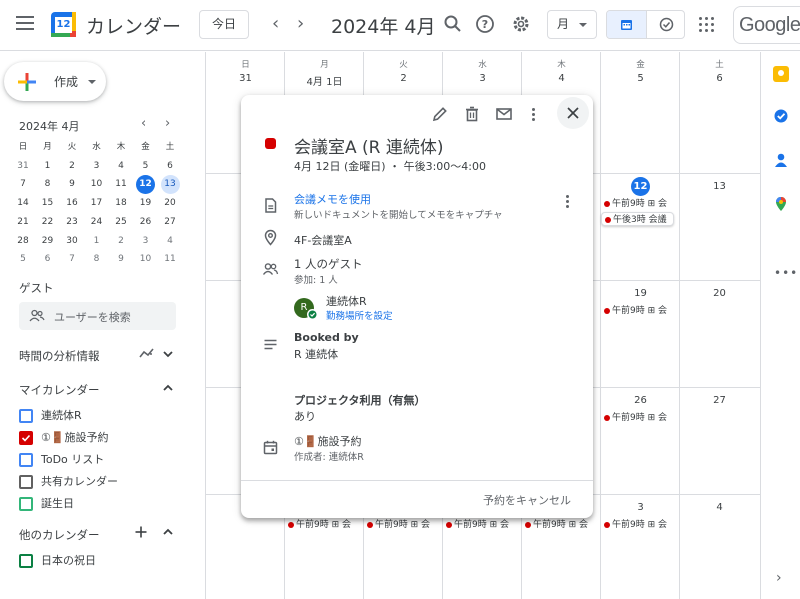 The width and height of the screenshot is (800, 599). What do you see at coordinates (97, 203) in the screenshot?
I see `mini-date-cell: 17` at bounding box center [97, 203].